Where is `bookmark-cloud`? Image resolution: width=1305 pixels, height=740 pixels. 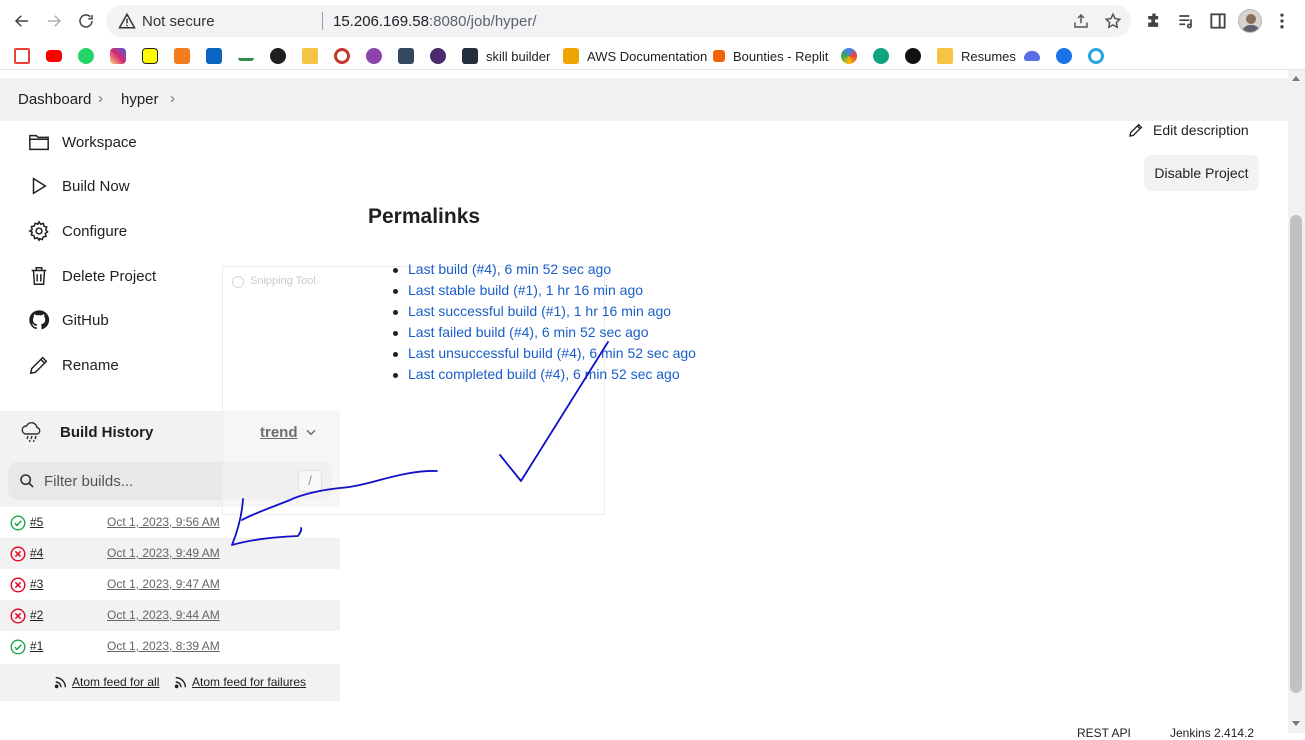 bookmark-cloud is located at coordinates (1032, 56).